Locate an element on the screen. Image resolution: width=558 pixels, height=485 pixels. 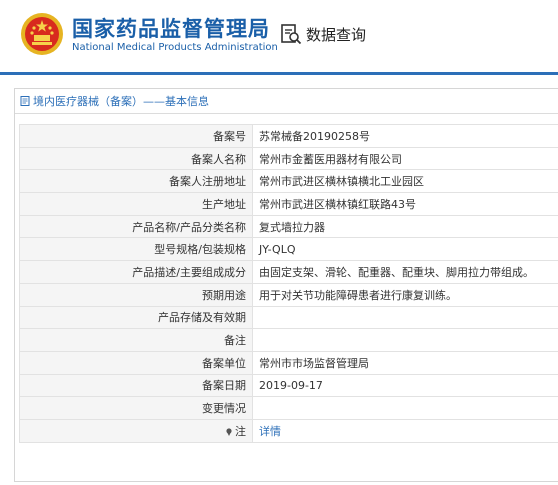
row-label: 注 is located at coordinates (136, 430).